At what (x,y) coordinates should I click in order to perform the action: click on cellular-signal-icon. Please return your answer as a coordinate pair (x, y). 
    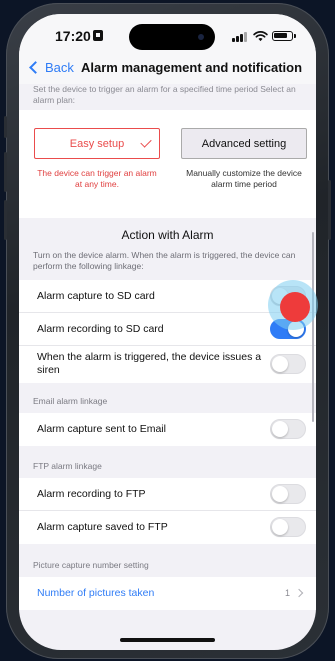
    Looking at the image, I should click on (240, 36).